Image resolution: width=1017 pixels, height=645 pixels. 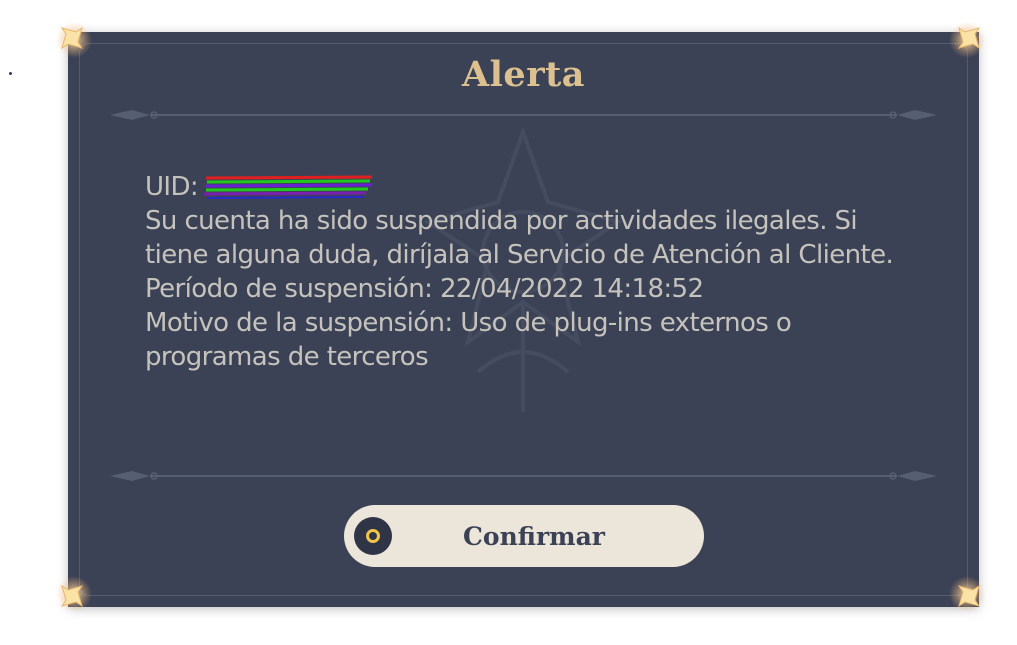 What do you see at coordinates (10, 73) in the screenshot?
I see `stray-dot` at bounding box center [10, 73].